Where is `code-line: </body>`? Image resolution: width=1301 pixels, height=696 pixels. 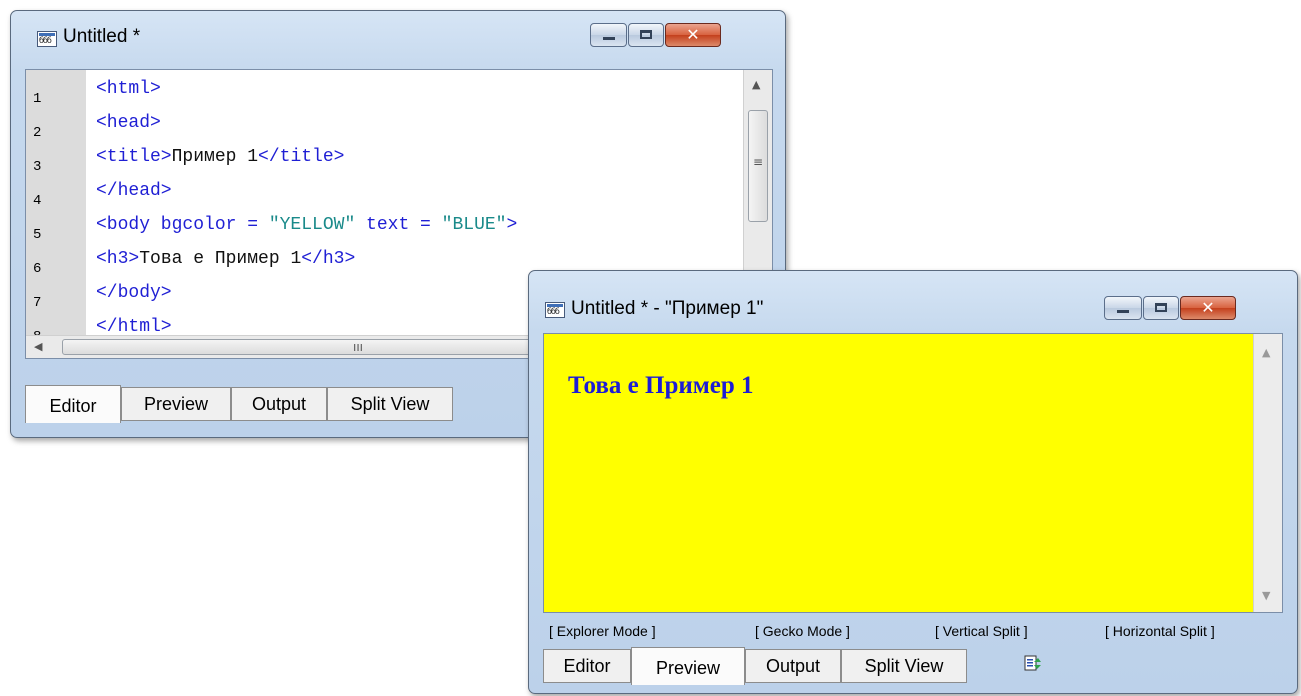 code-line: </body> is located at coordinates (134, 293).